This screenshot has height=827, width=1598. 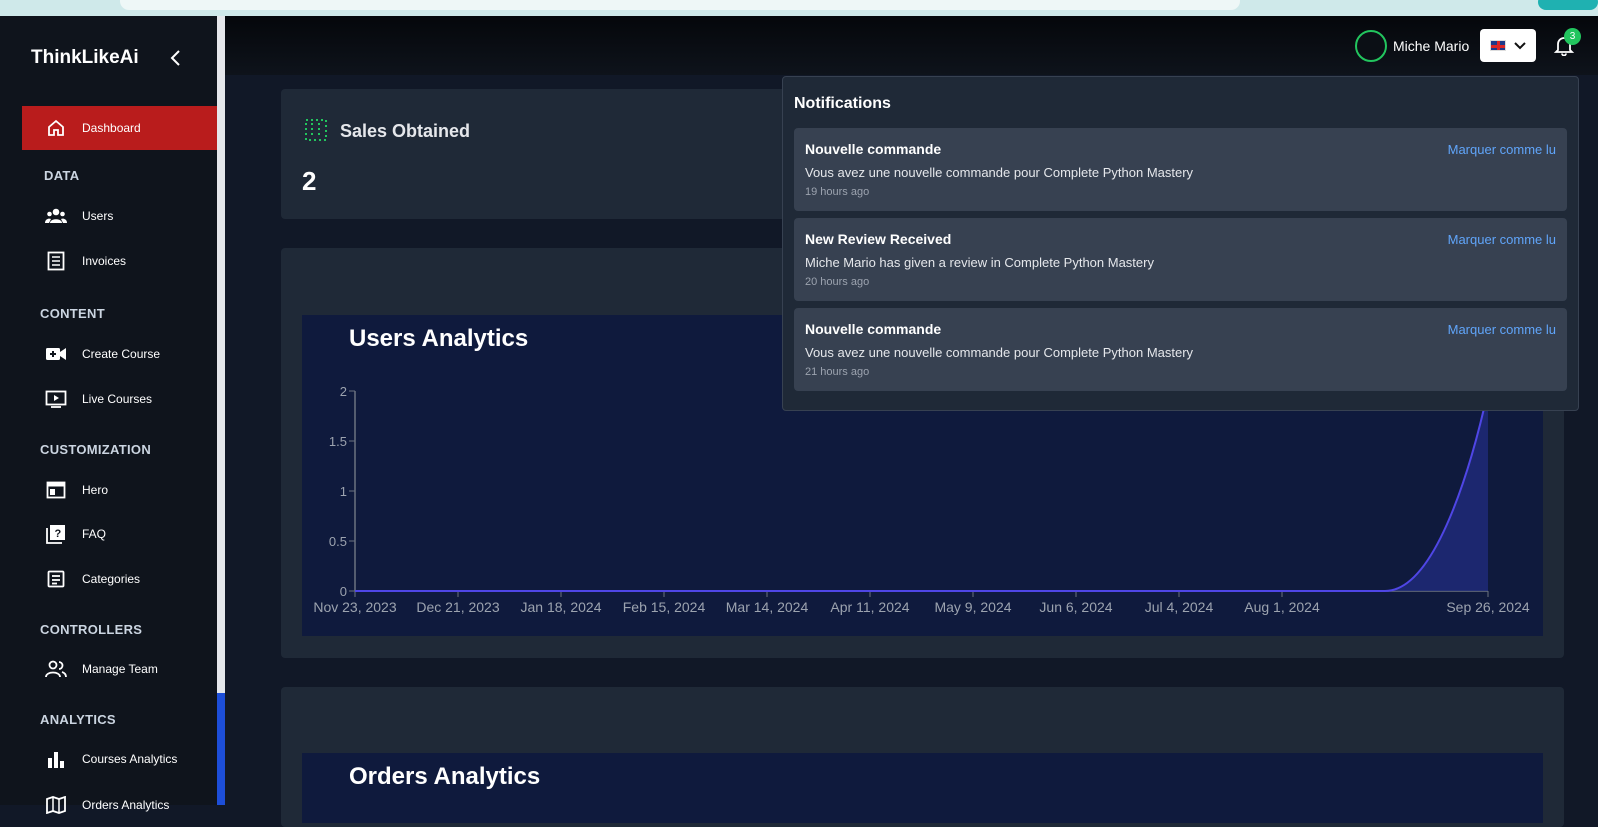 I want to click on notifications-title: Notifications, so click(x=842, y=103).